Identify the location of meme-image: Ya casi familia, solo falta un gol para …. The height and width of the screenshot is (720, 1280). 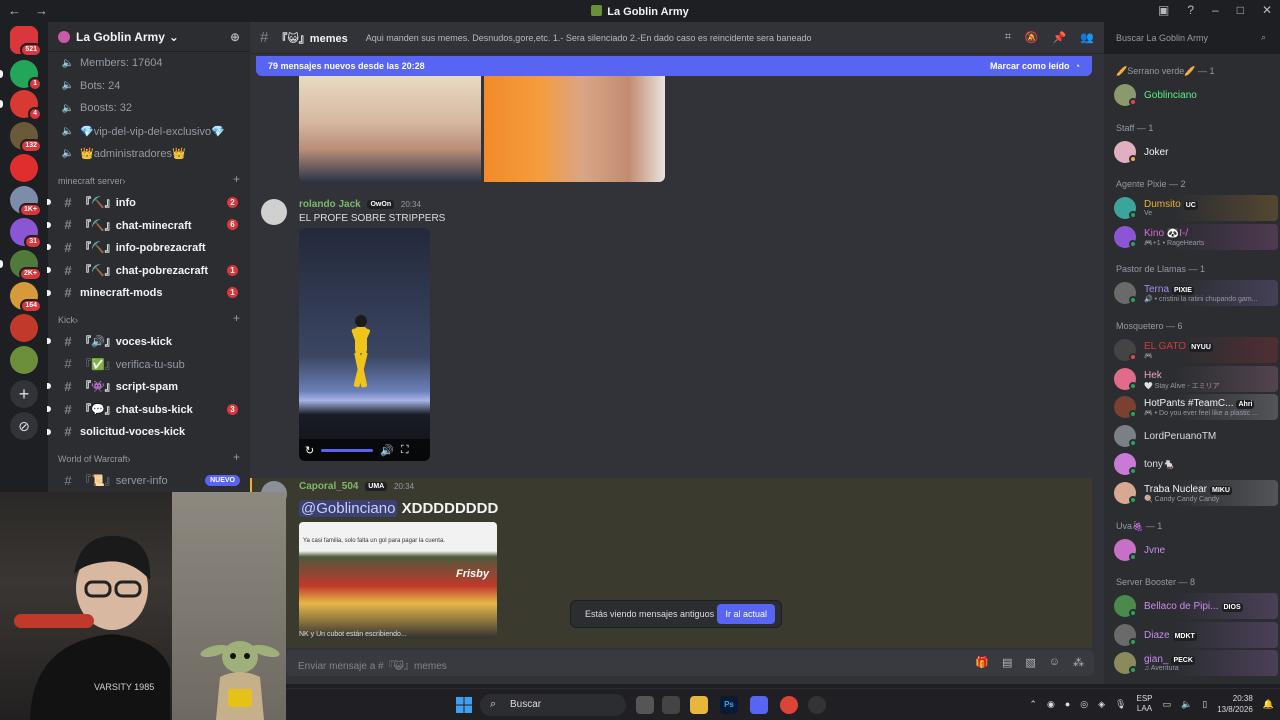
(398, 580).